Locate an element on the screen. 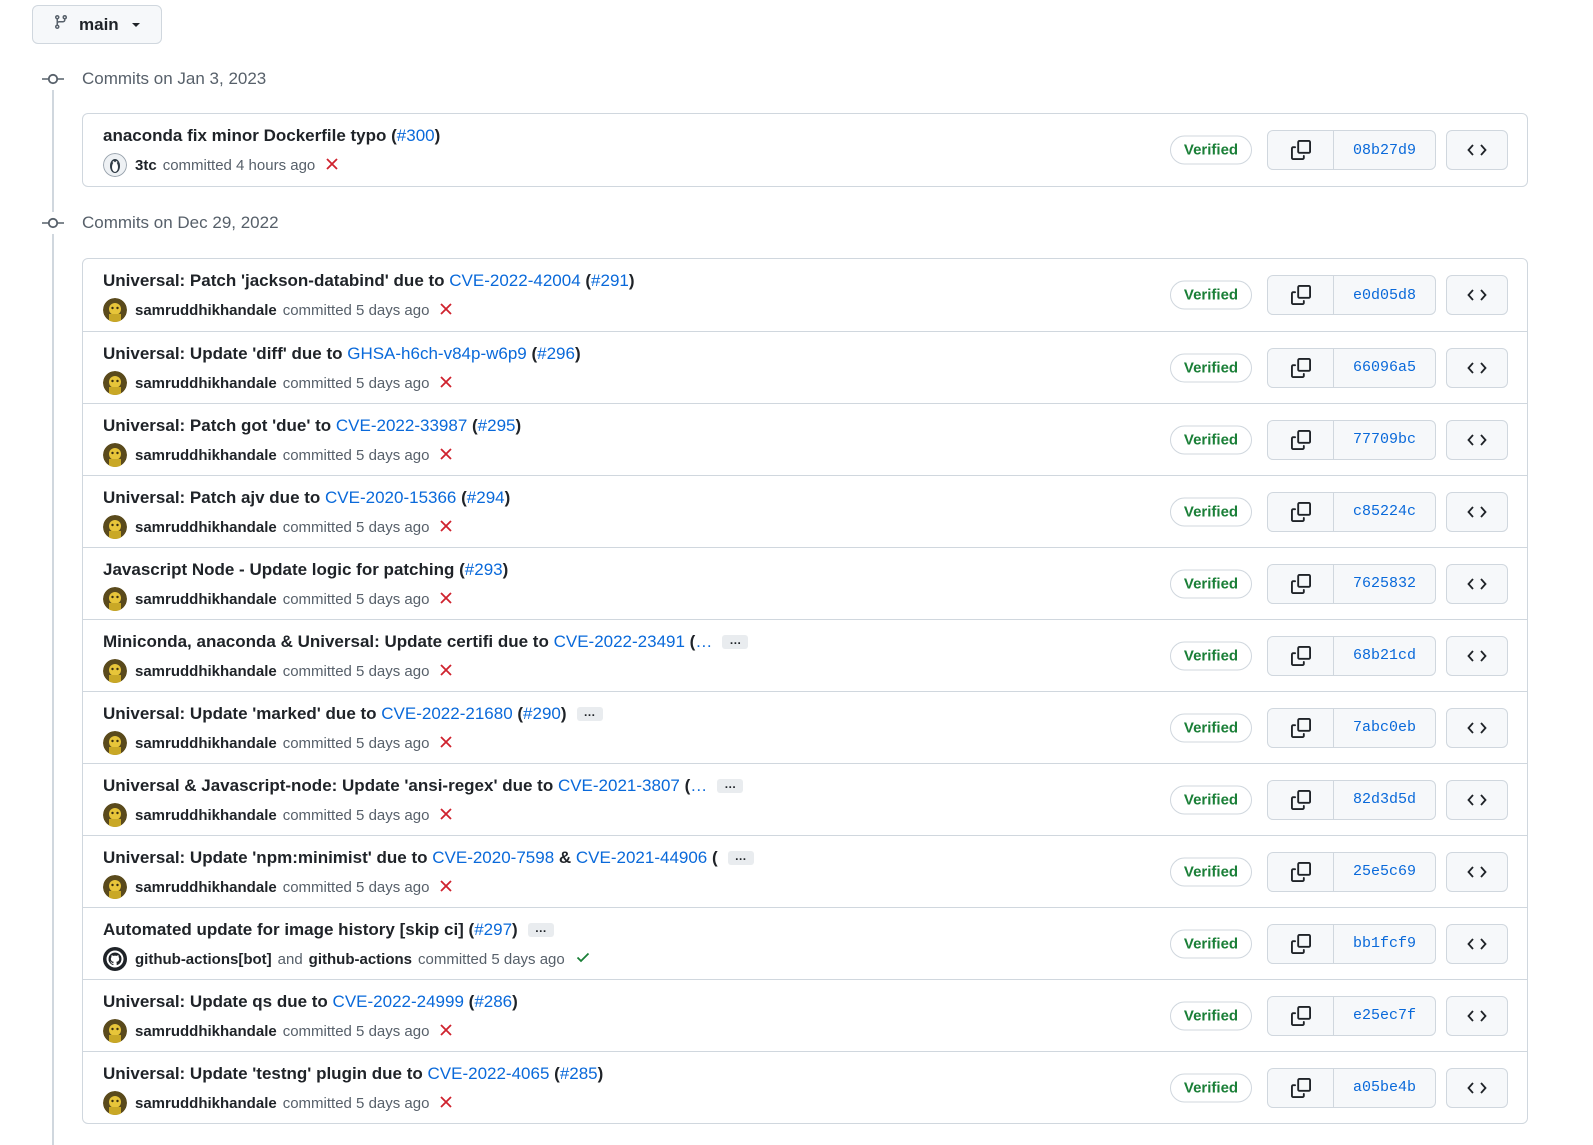 The height and width of the screenshot is (1145, 1593). commit-message-link: CVE-2022-21680 is located at coordinates (446, 714).